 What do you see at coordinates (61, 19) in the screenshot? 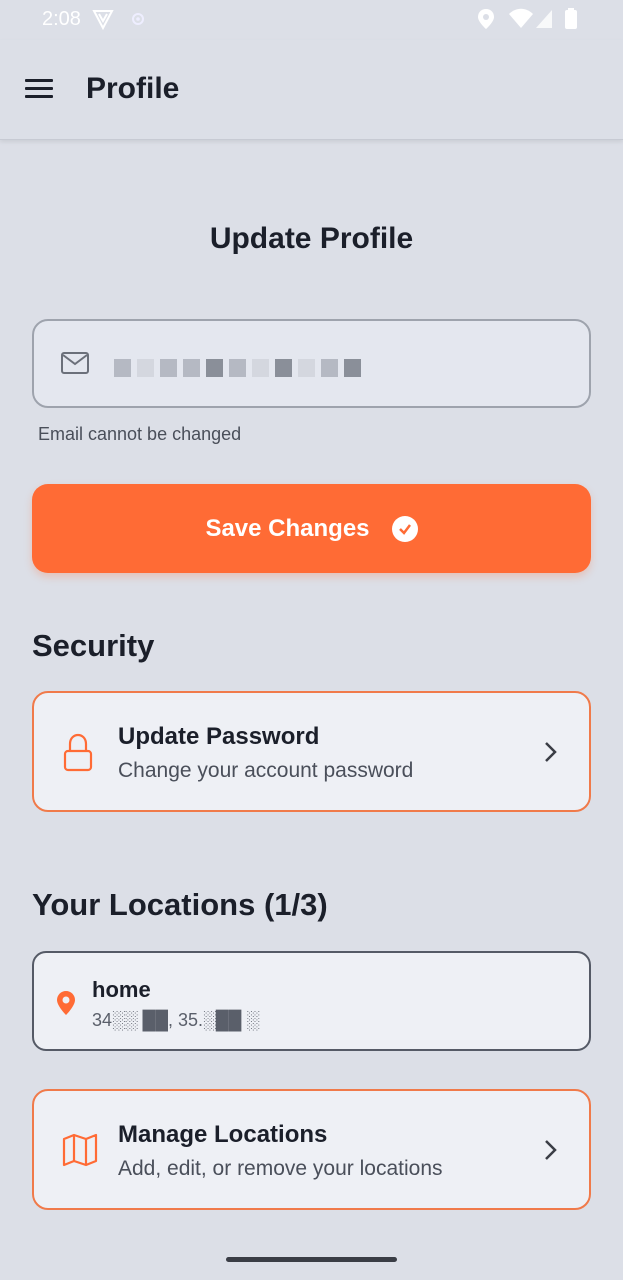
I see `status-time: 2:08` at bounding box center [61, 19].